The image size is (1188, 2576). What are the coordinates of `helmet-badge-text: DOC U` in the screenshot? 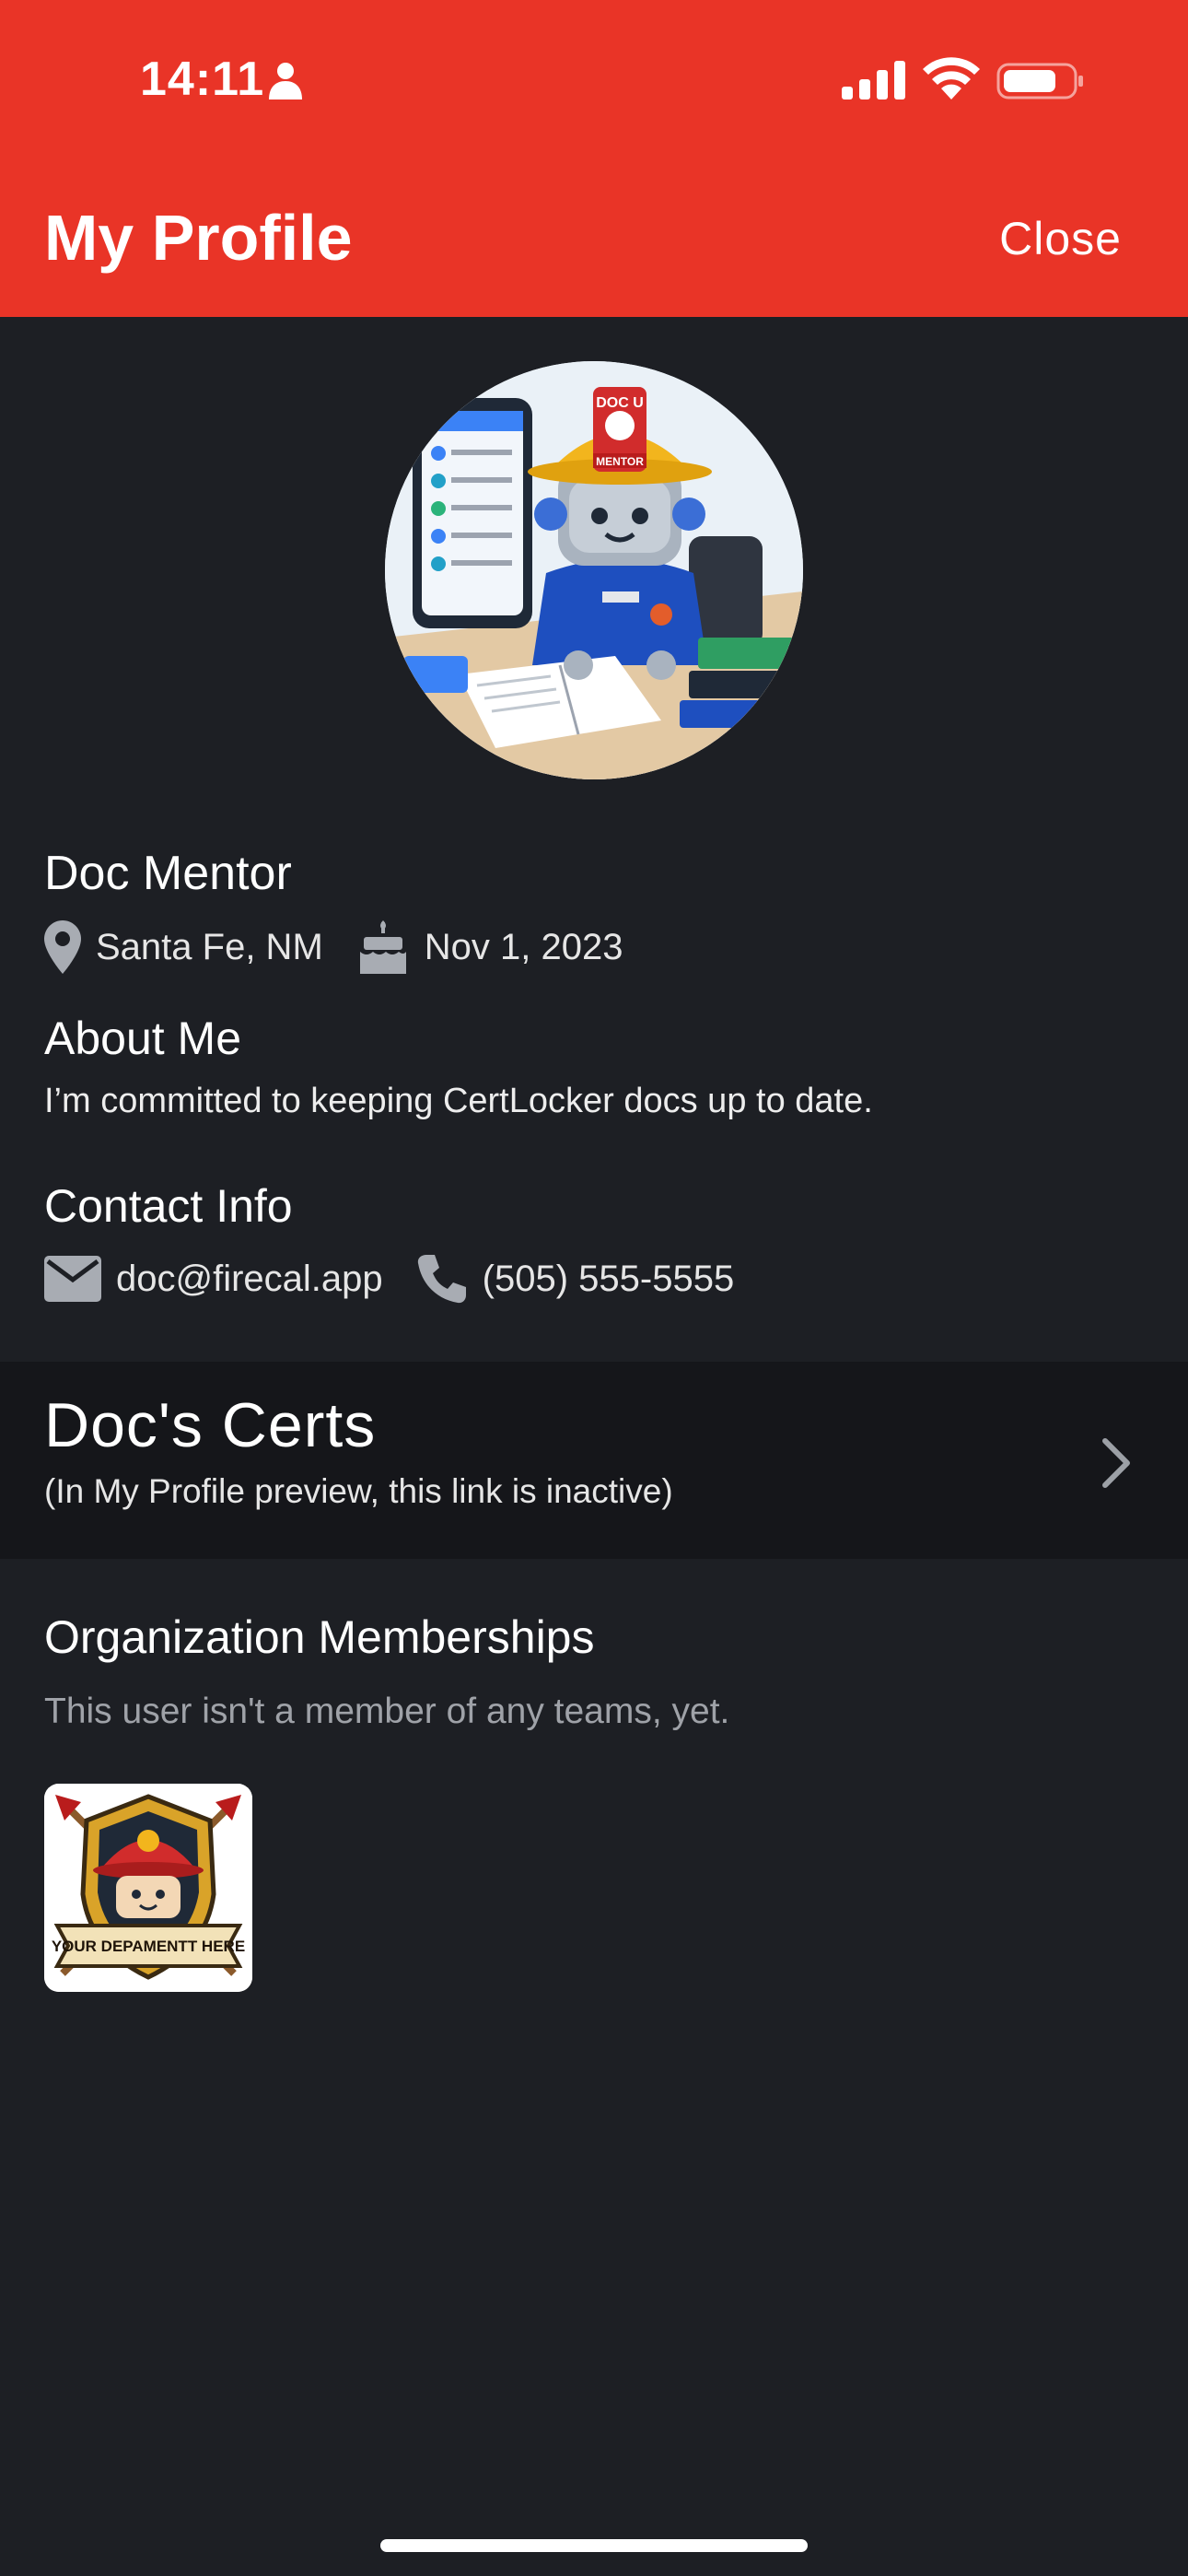 It's located at (620, 403).